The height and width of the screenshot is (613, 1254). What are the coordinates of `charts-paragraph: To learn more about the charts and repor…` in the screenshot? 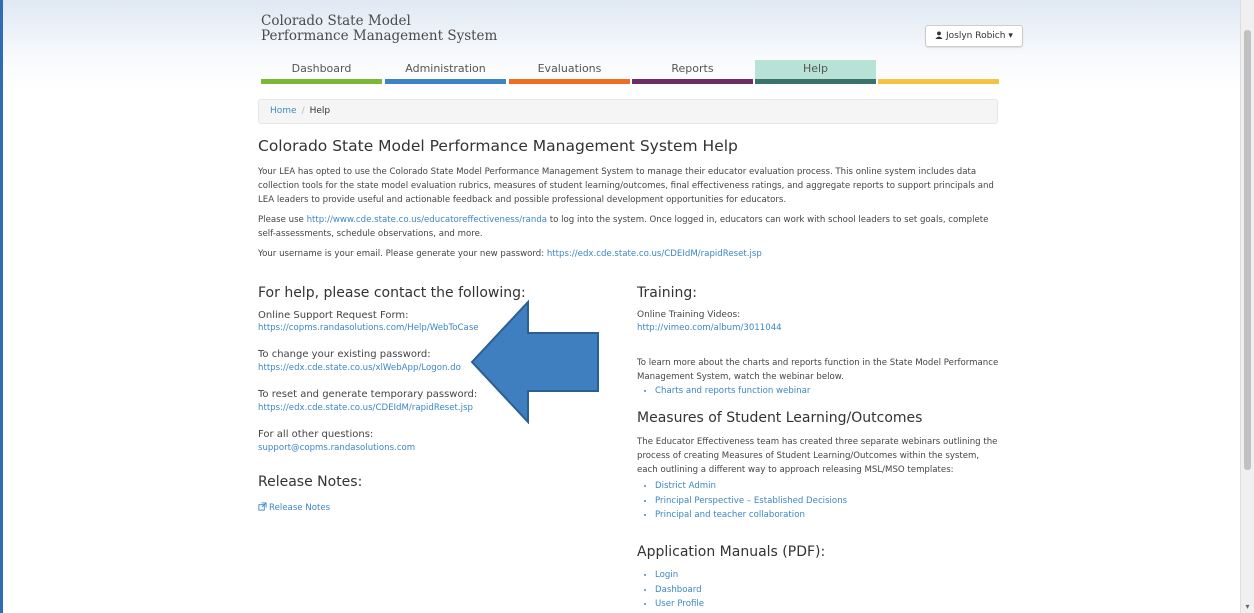 It's located at (818, 370).